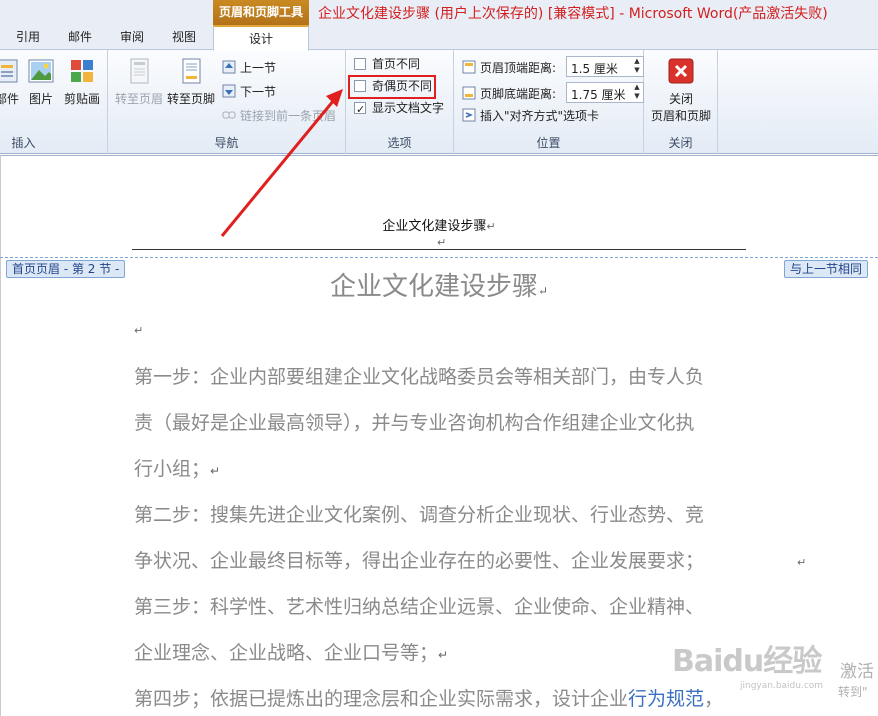 Image resolution: width=878 pixels, height=716 pixels. Describe the element at coordinates (439, 38) in the screenshot. I see `ribbon-tabs: 引用 邮件 审阅 视图 设计` at that location.